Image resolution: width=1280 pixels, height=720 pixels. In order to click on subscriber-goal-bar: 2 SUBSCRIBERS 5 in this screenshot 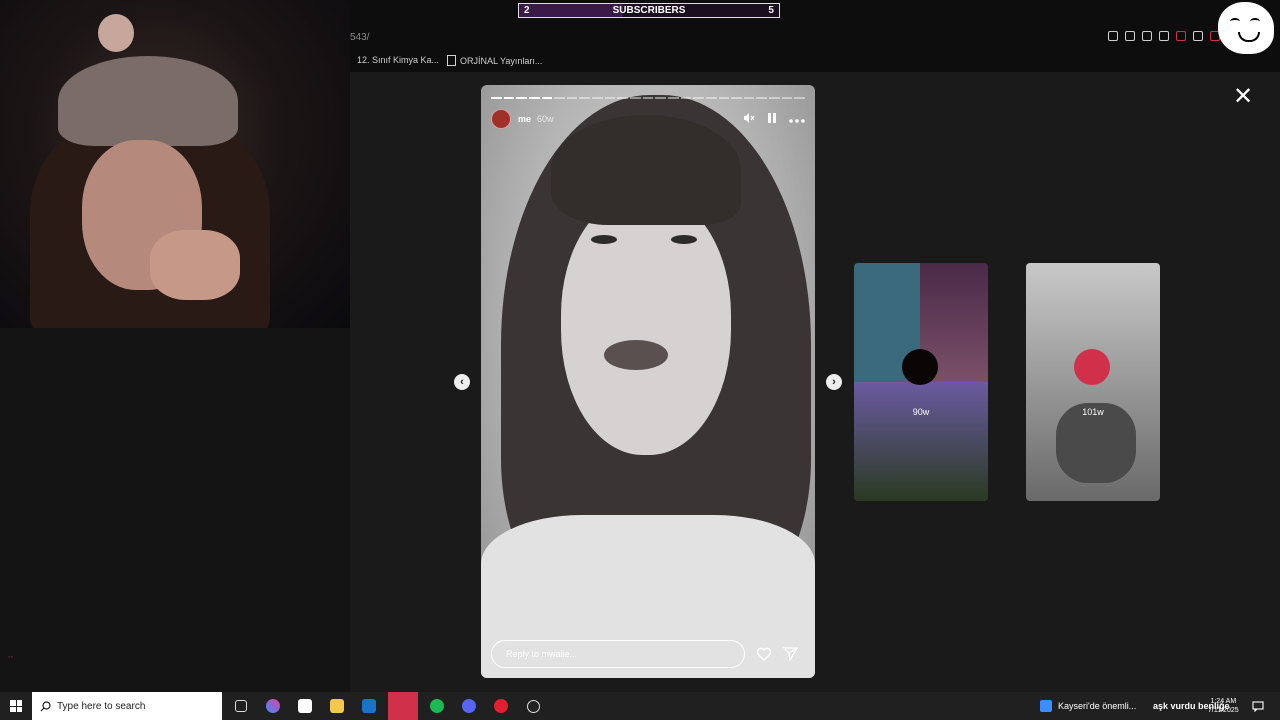, I will do `click(649, 10)`.